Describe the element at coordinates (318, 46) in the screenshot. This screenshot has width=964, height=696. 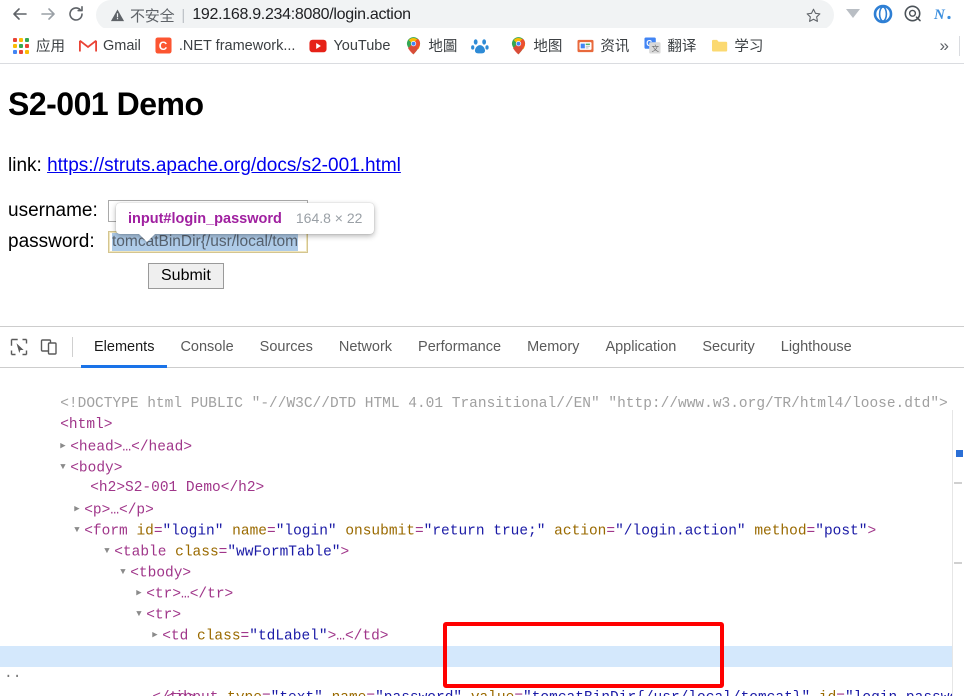
I see `youtube-icon` at that location.